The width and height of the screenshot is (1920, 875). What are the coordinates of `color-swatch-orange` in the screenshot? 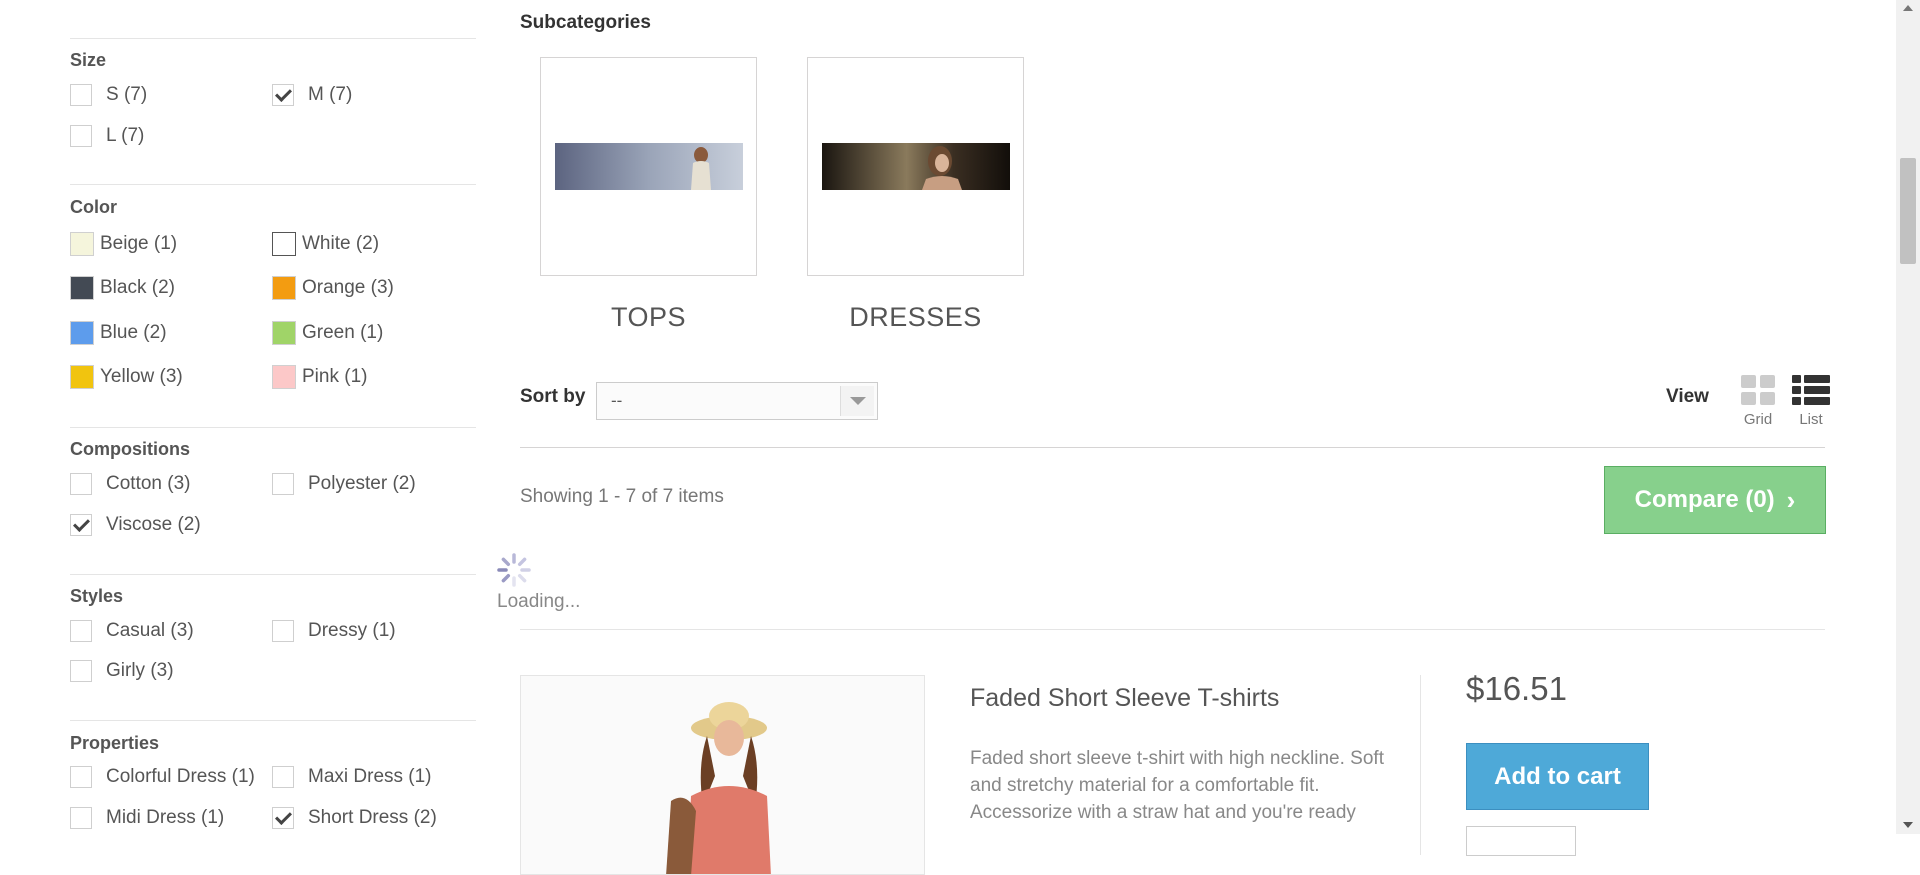 It's located at (284, 288).